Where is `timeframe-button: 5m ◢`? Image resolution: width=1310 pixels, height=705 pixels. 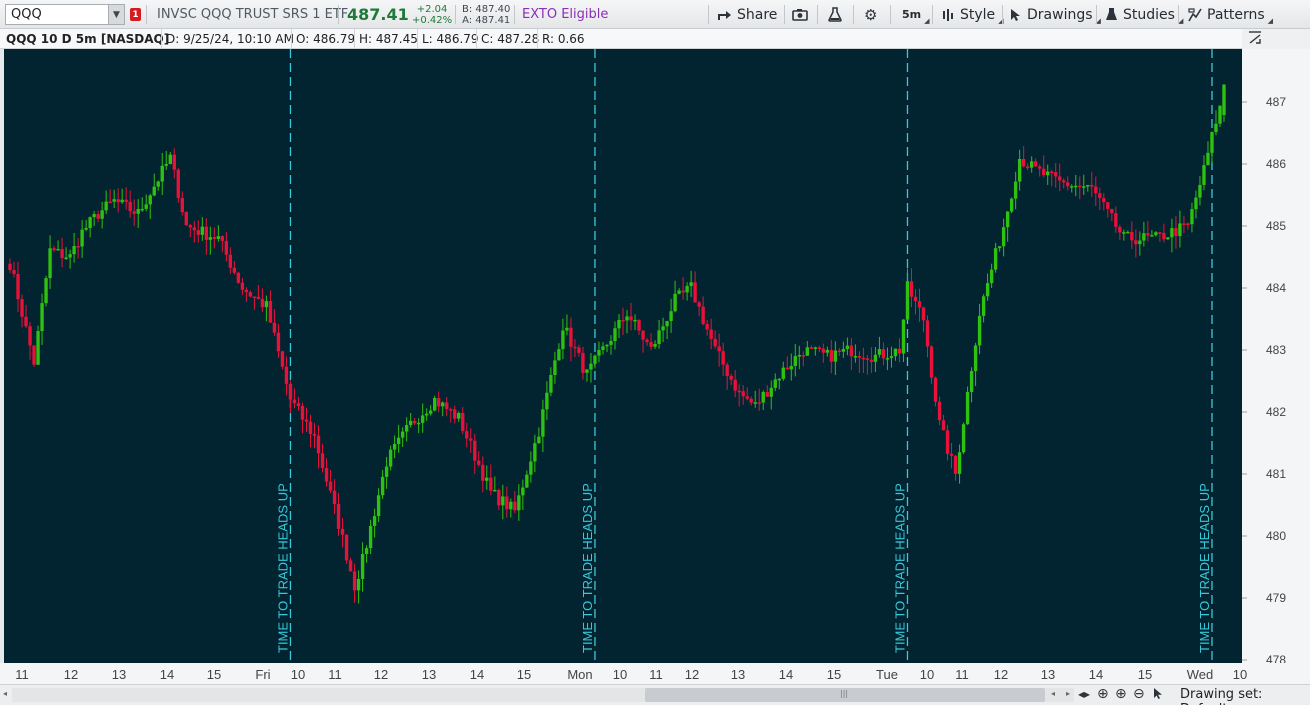 timeframe-button: 5m ◢ is located at coordinates (916, 14).